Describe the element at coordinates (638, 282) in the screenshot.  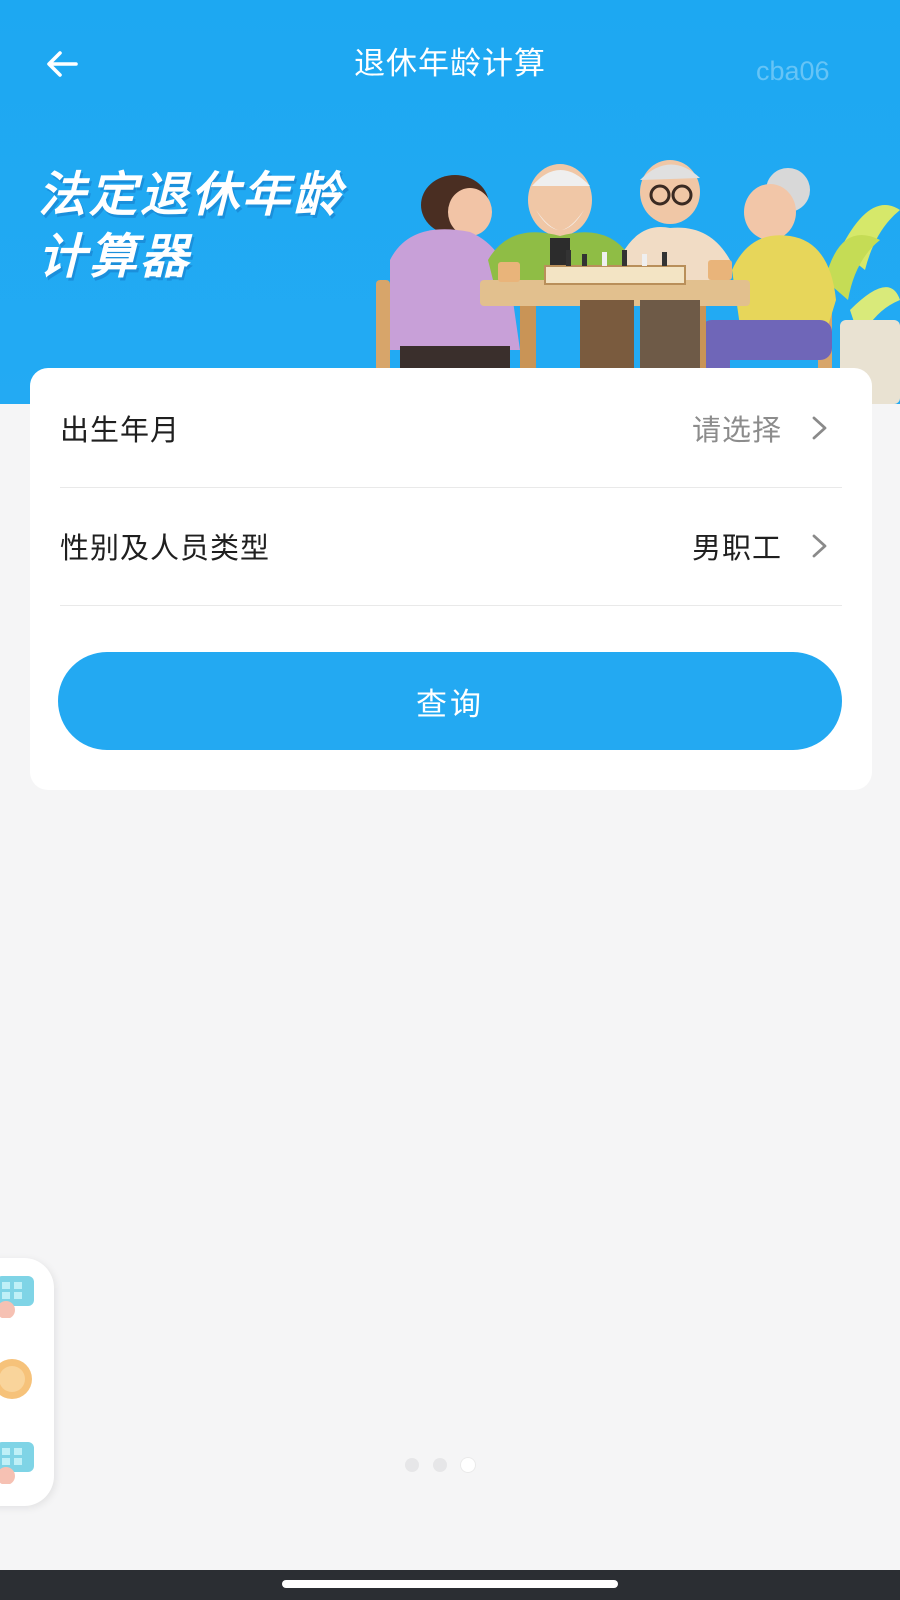
I see `elderly-chess-illustration` at that location.